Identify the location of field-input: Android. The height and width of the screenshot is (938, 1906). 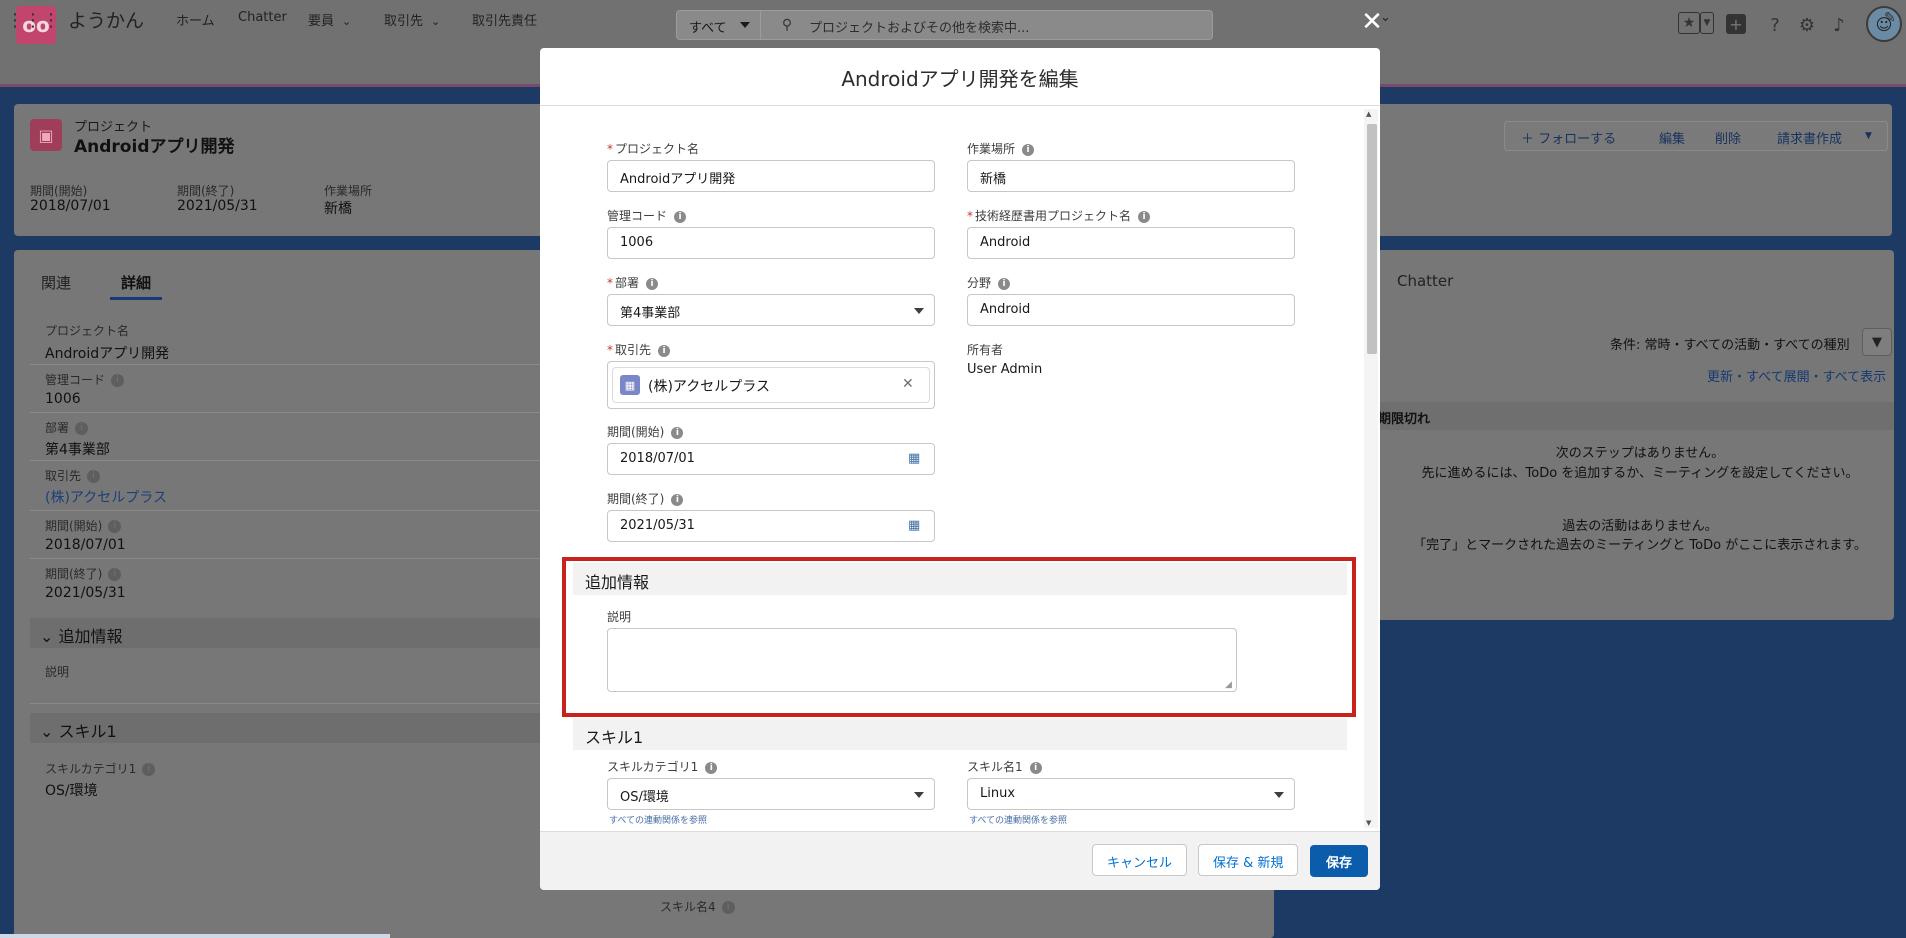
(1131, 310).